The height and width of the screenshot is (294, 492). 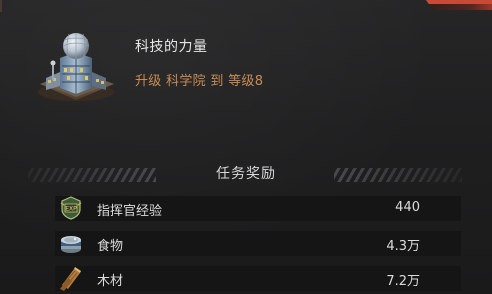 What do you see at coordinates (110, 281) in the screenshot?
I see `reward-label: 木材` at bounding box center [110, 281].